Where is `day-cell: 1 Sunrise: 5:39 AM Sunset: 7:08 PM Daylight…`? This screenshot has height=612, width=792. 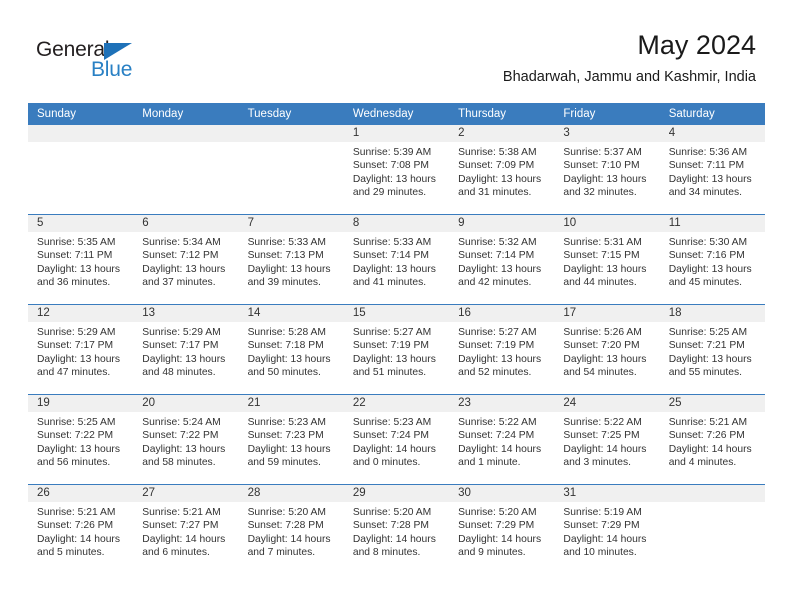
day-cell: 1 Sunrise: 5:39 AM Sunset: 7:08 PM Daylight… is located at coordinates (396, 169).